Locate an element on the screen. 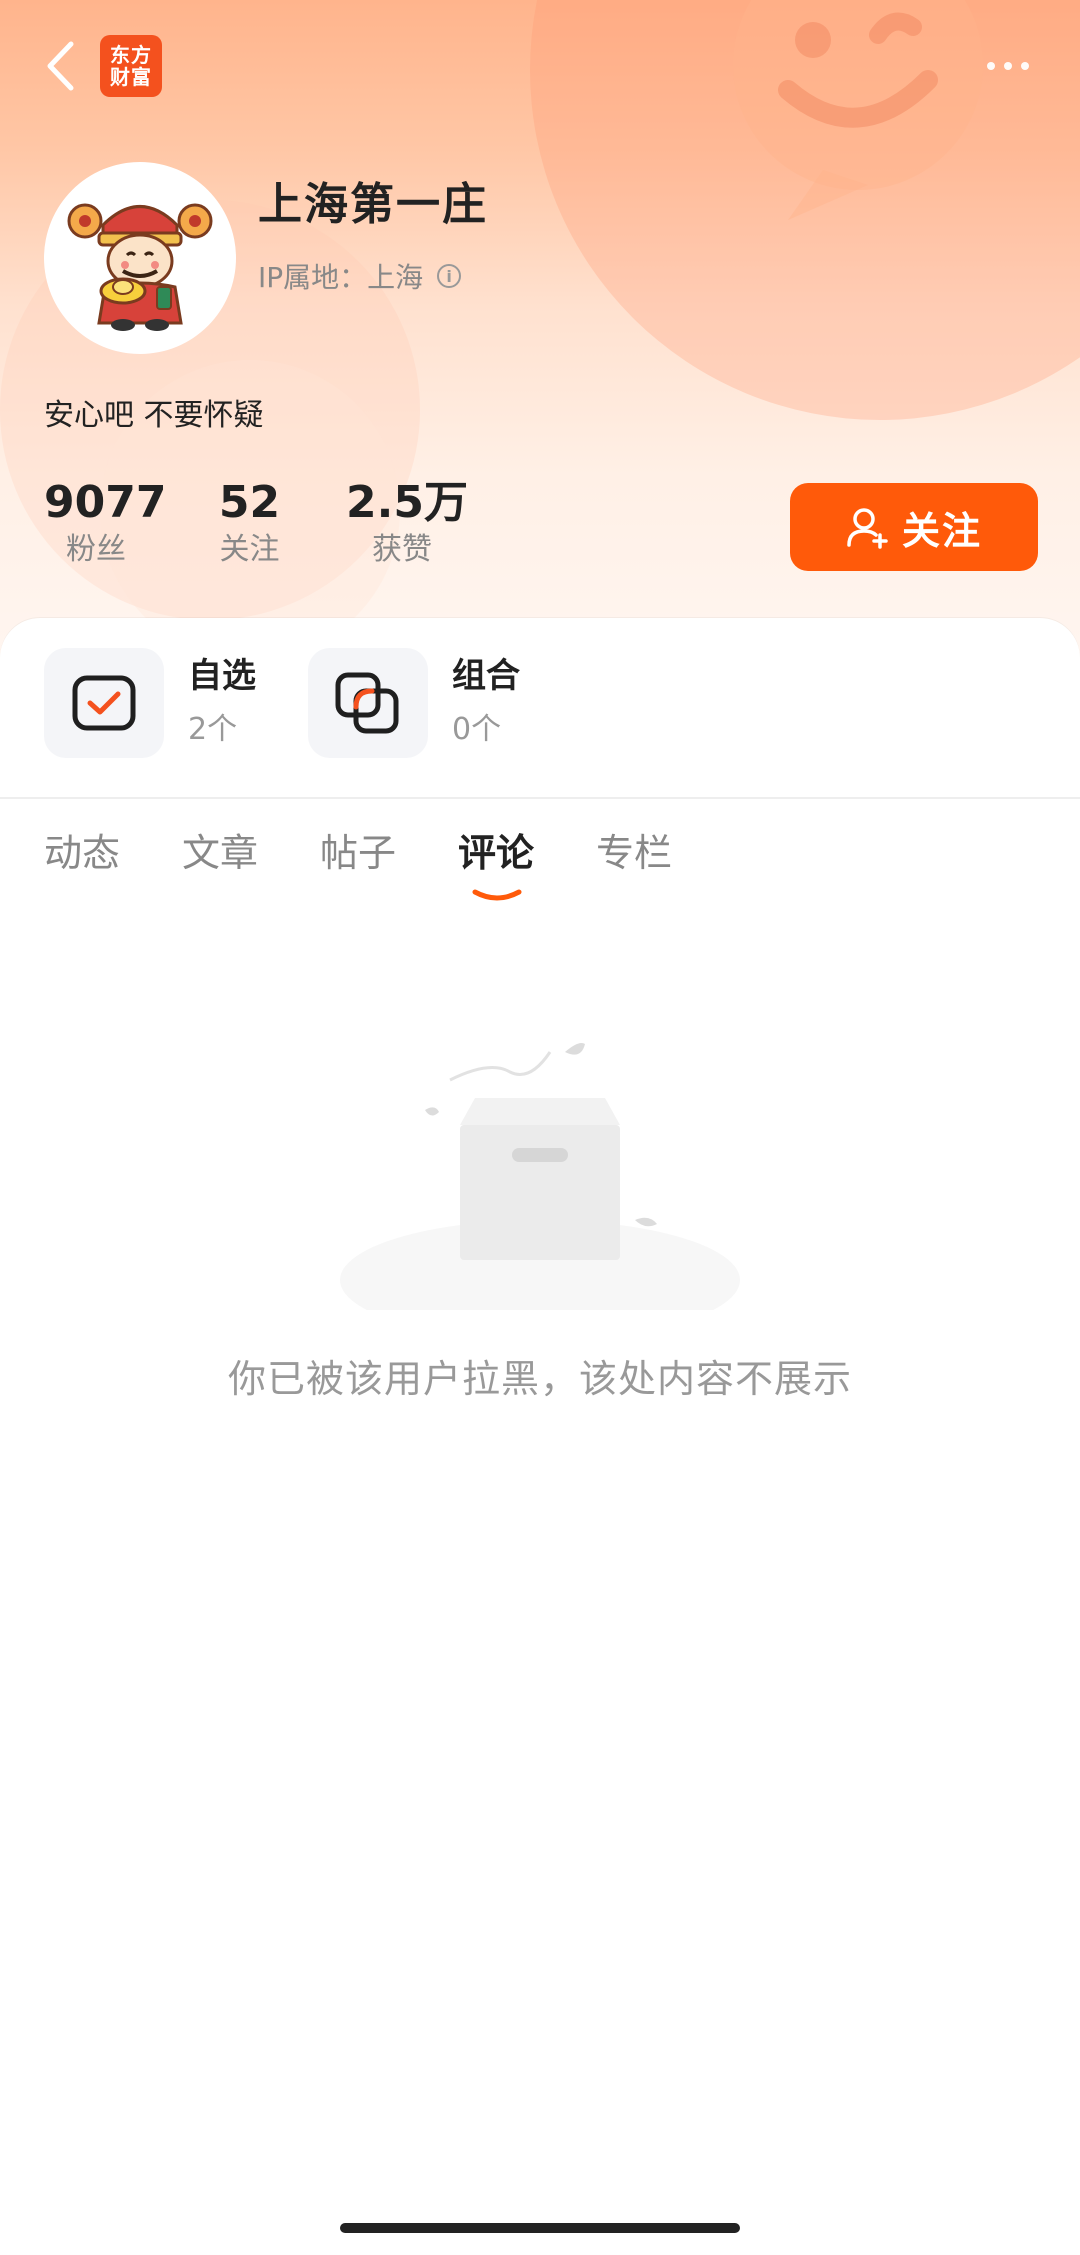 This screenshot has width=1080, height=2255. fortune-god-avatar-icon is located at coordinates (140, 267).